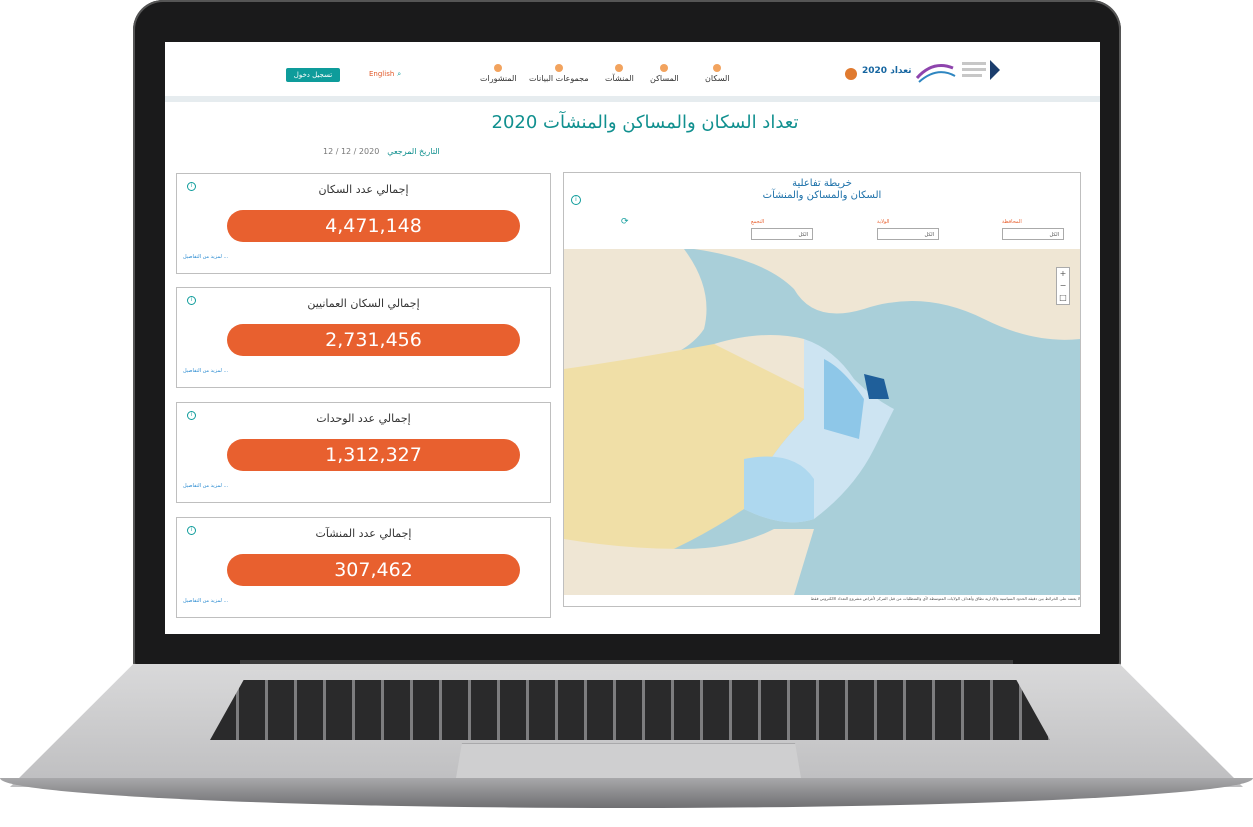 This screenshot has height=827, width=1253. Describe the element at coordinates (908, 234) in the screenshot. I see `wilayat-select: الكل` at that location.